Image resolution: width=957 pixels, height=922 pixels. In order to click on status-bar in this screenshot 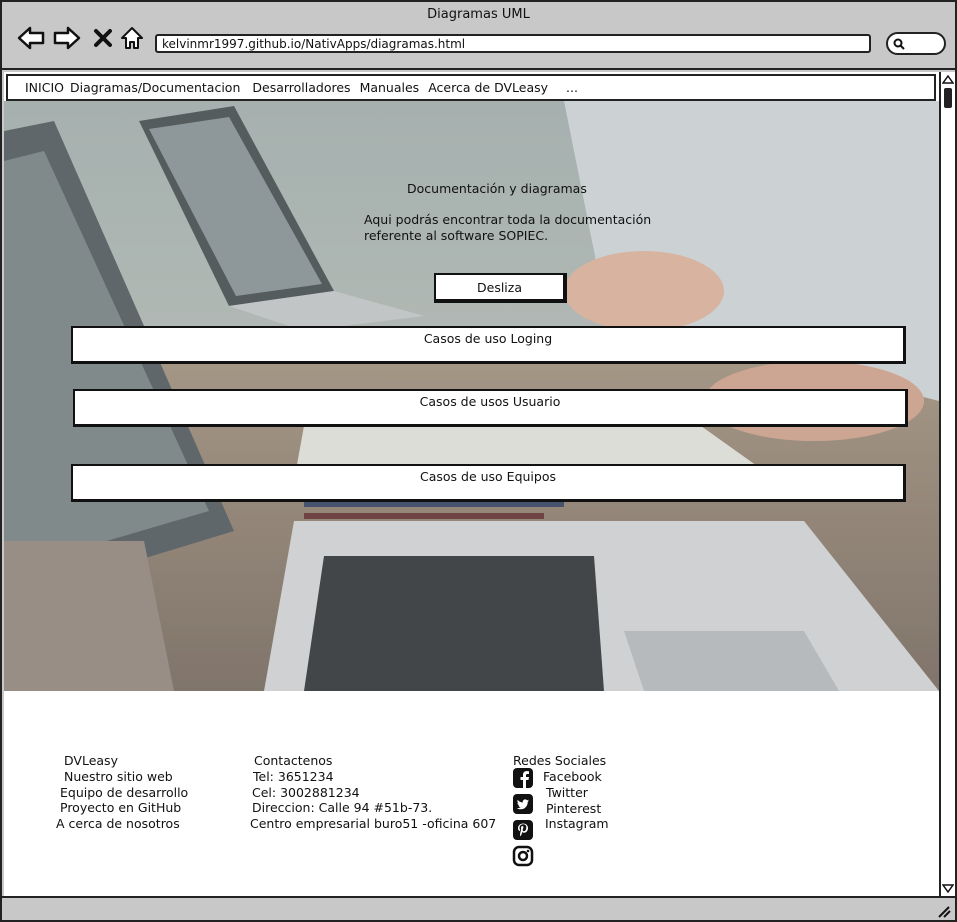, I will do `click(478, 908)`.